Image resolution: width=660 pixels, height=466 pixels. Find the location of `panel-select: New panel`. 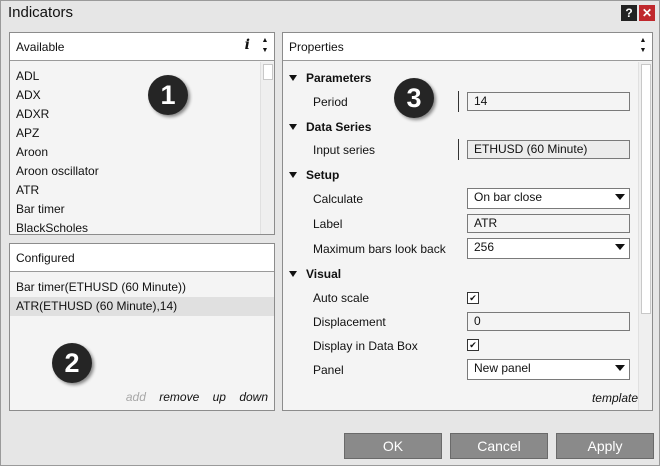

panel-select: New panel is located at coordinates (548, 369).